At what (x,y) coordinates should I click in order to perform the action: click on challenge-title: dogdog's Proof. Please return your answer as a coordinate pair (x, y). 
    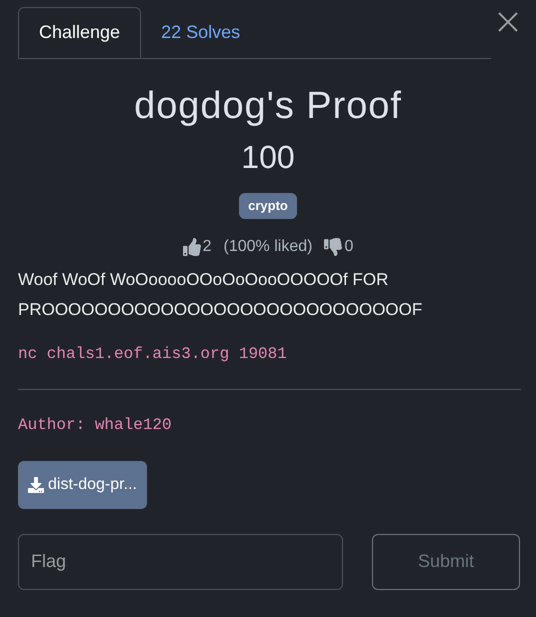
    Looking at the image, I should click on (268, 106).